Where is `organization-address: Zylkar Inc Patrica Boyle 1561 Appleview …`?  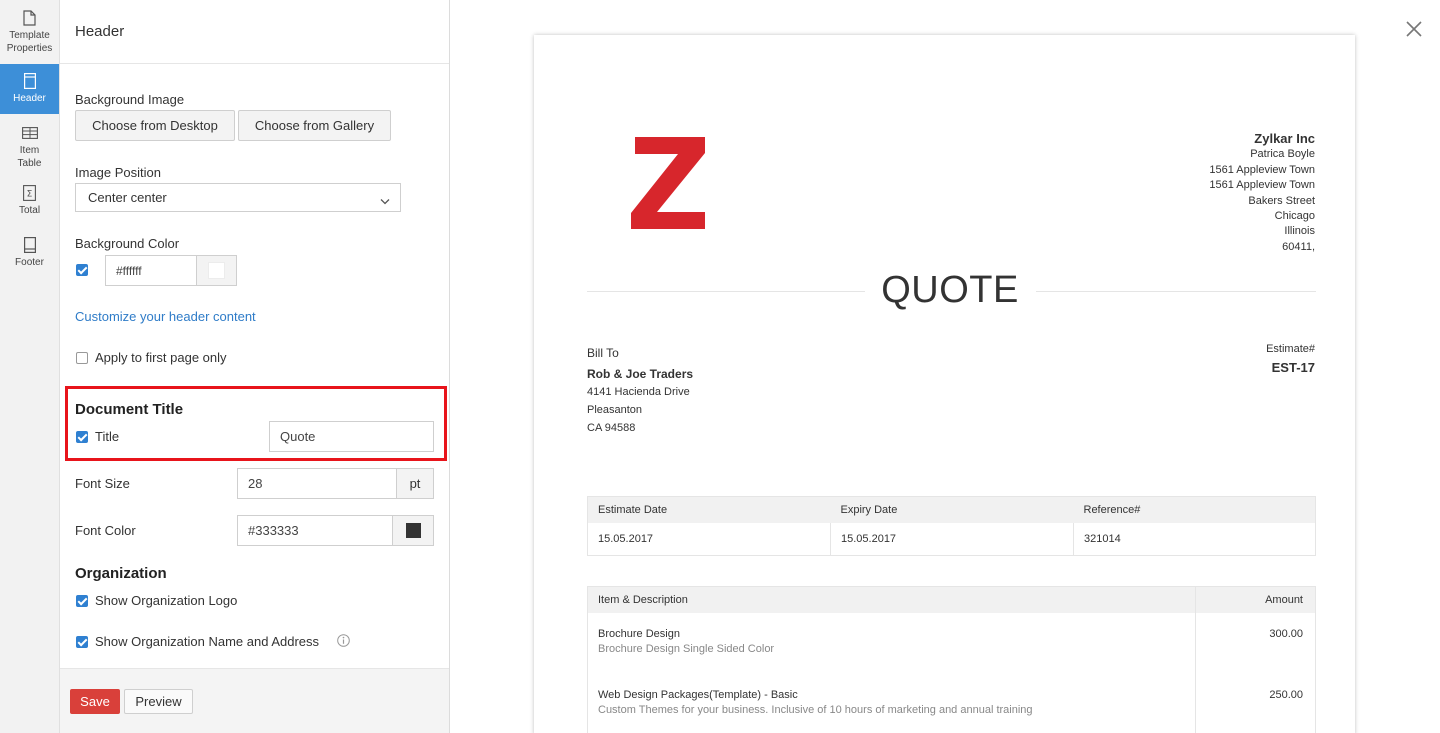
organization-address: Zylkar Inc Patrica Boyle 1561 Appleview … is located at coordinates (1262, 193).